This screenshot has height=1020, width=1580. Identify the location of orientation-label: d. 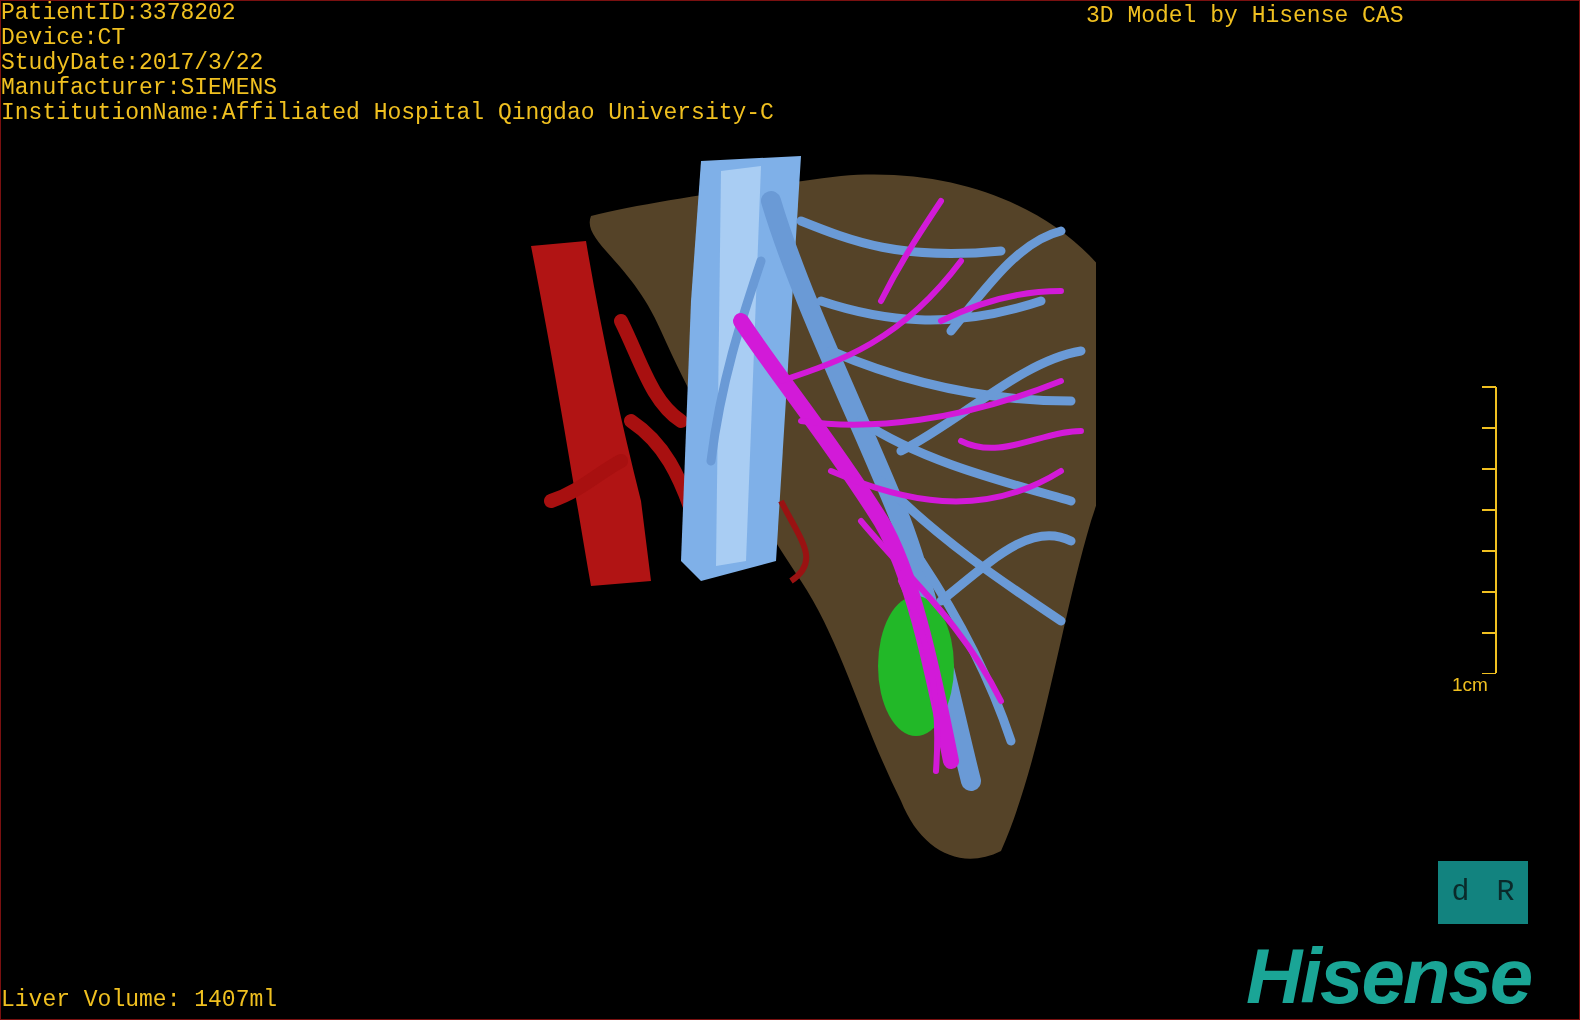
(1460, 892).